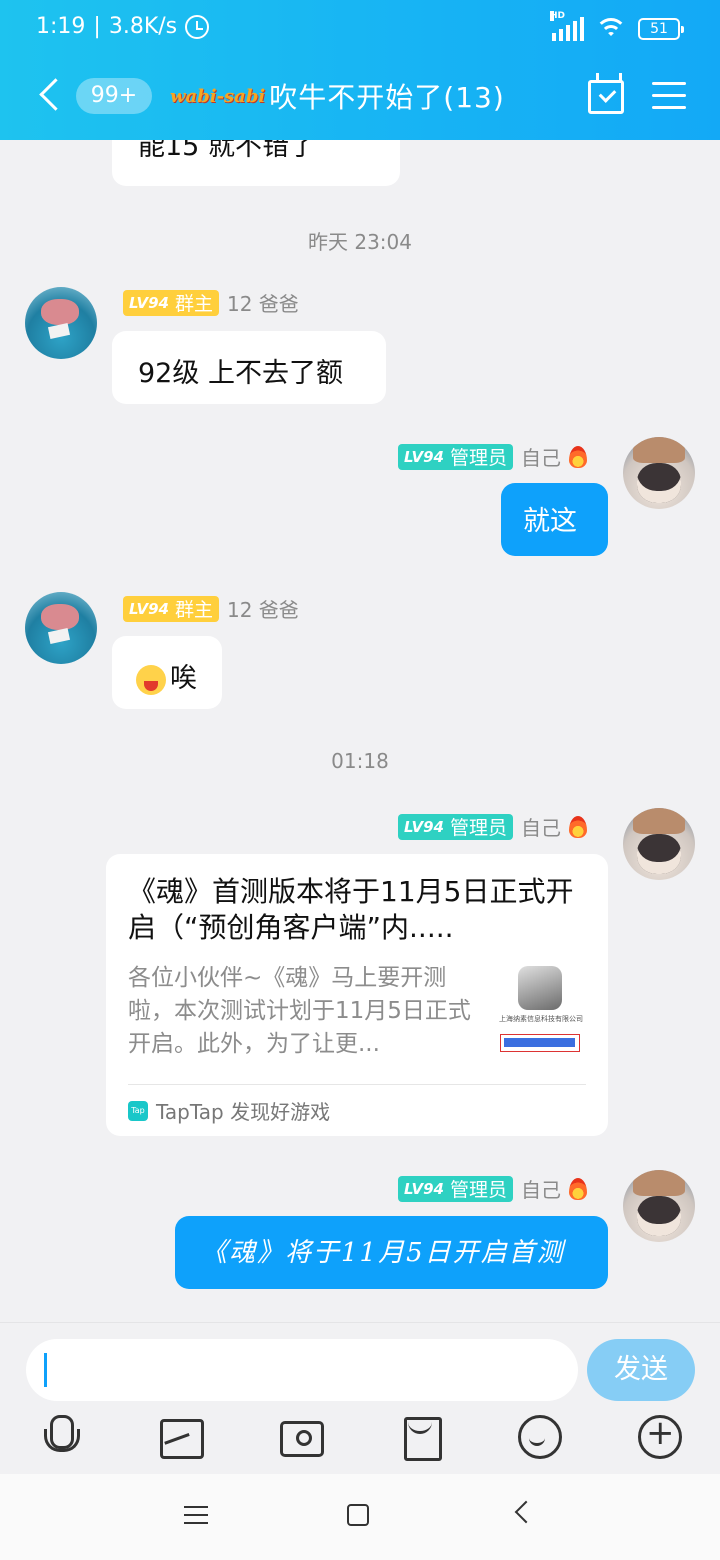 This screenshot has width=720, height=1560. What do you see at coordinates (606, 93) in the screenshot?
I see `calendar-icon` at bounding box center [606, 93].